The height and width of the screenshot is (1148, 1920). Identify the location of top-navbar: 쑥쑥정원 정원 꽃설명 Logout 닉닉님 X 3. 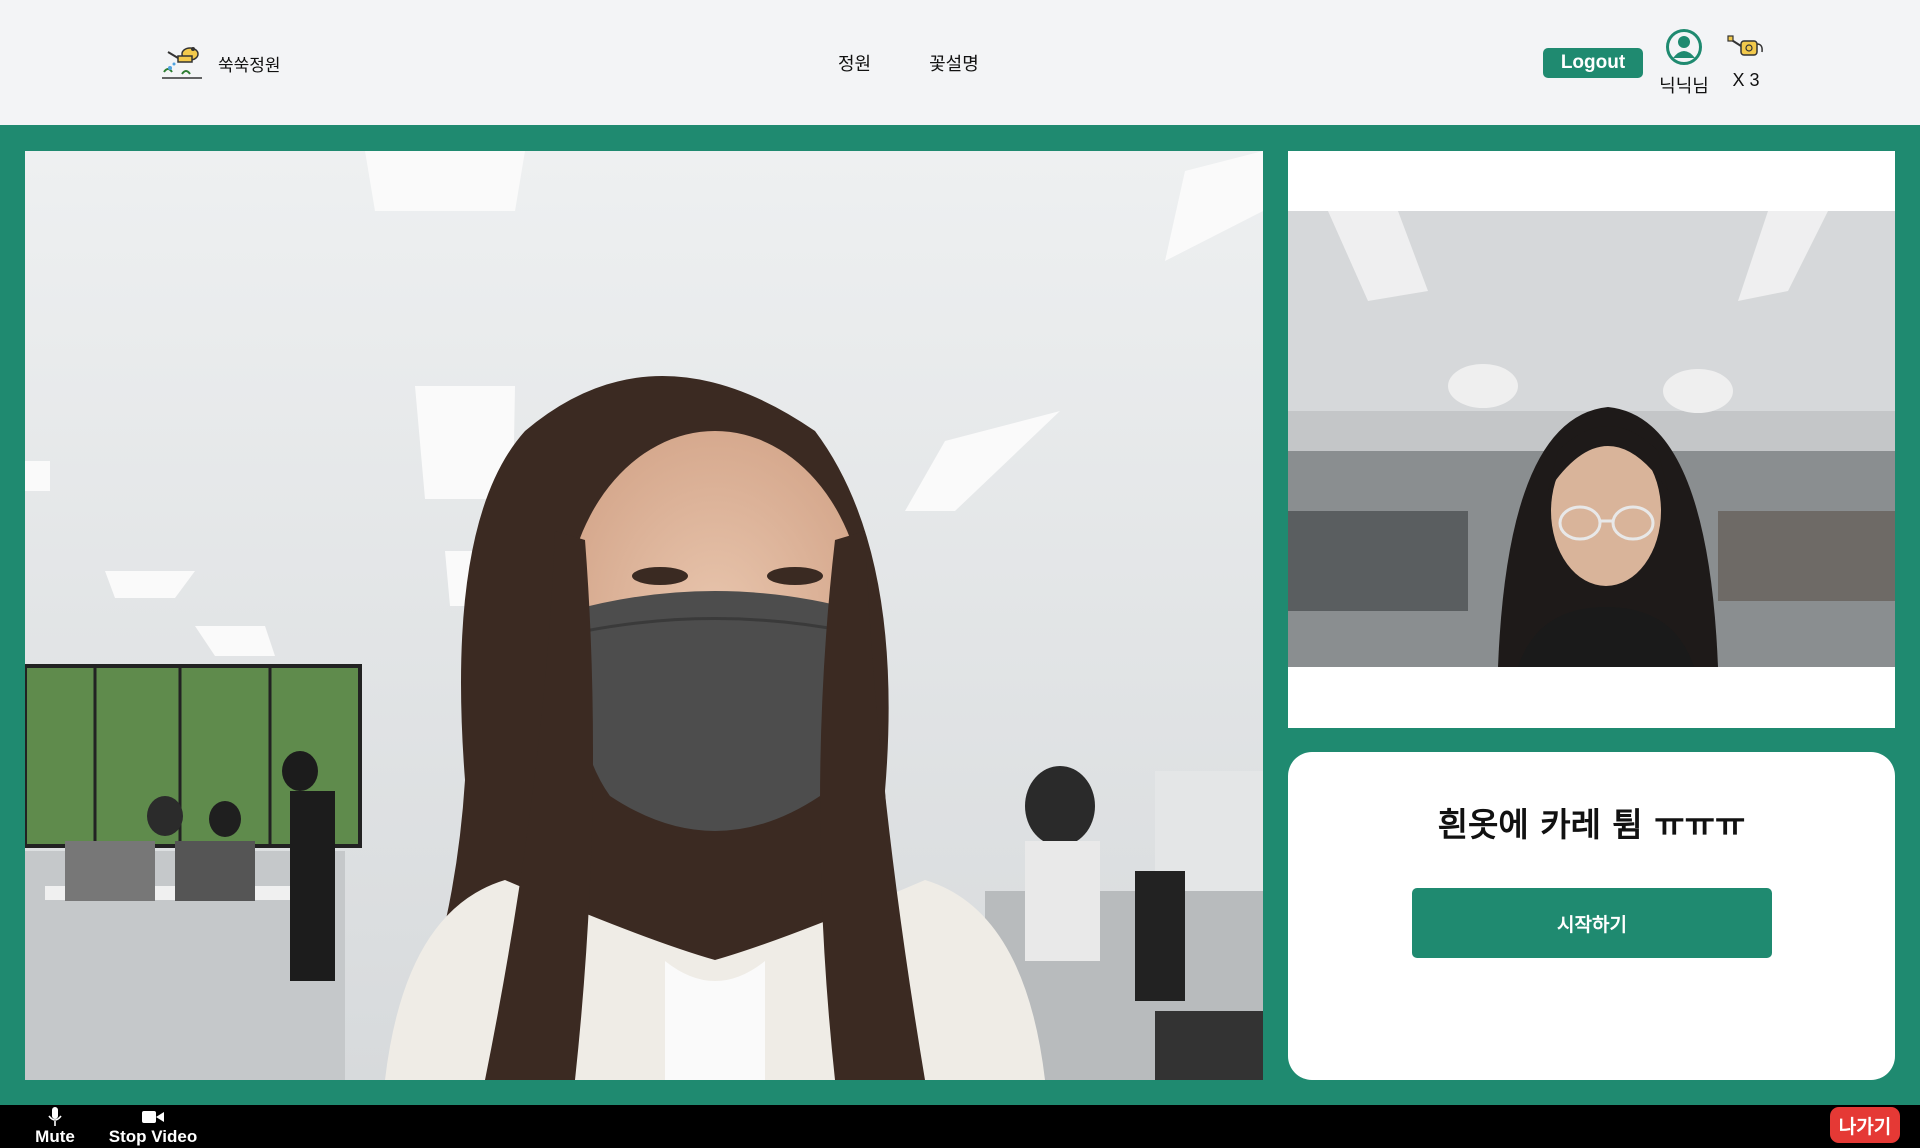
(960, 62).